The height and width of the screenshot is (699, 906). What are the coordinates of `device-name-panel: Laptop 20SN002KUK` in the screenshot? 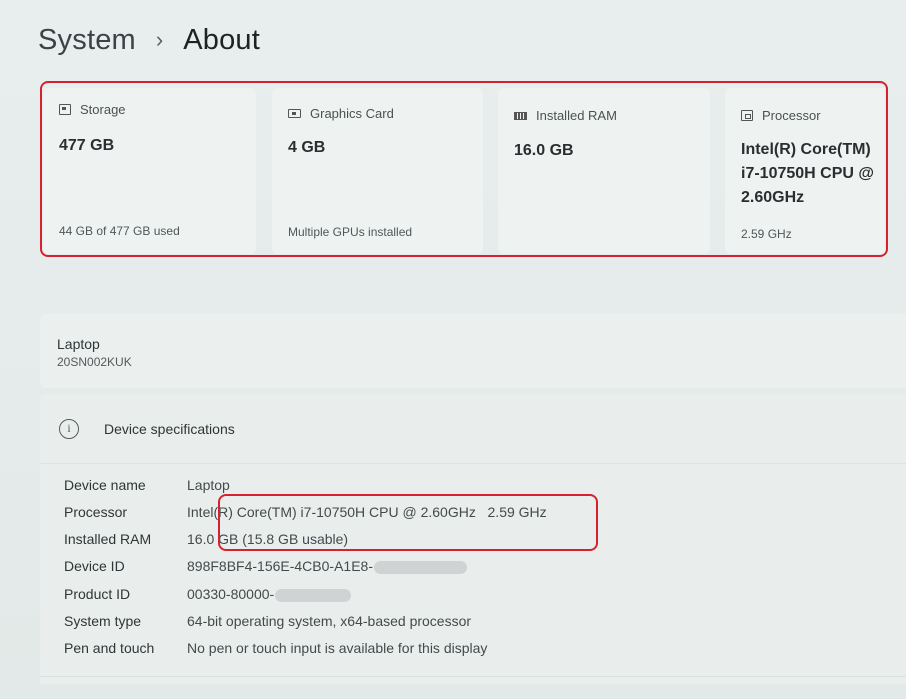 It's located at (473, 351).